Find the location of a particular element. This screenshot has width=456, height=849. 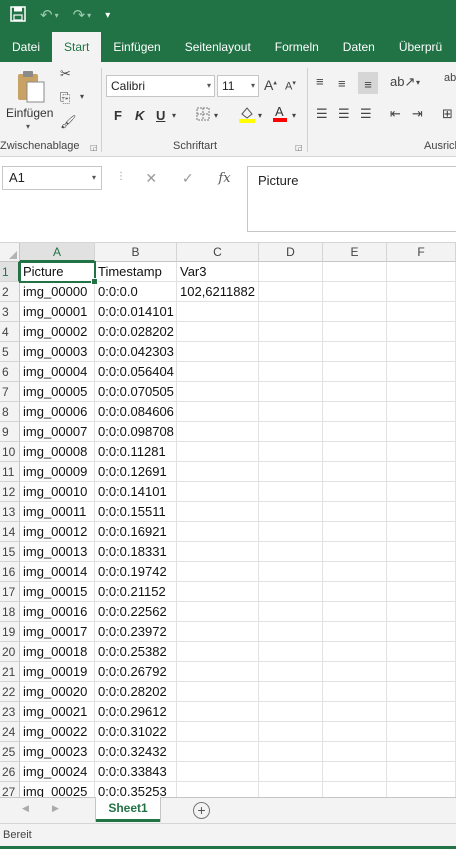

cell-a4: img_00002 is located at coordinates (57, 332).